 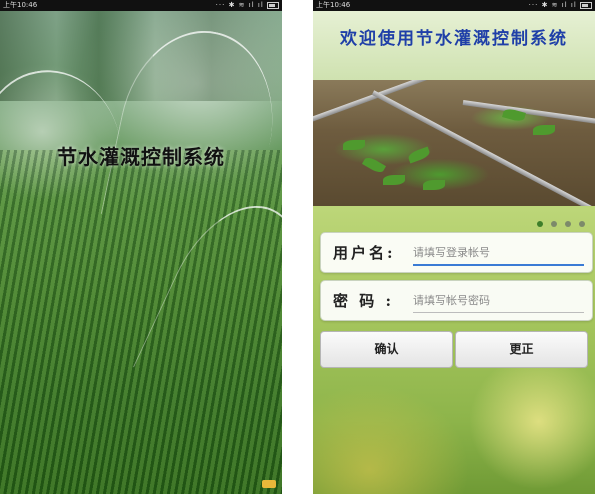 What do you see at coordinates (386, 349) in the screenshot?
I see `confirm-button: 确认` at bounding box center [386, 349].